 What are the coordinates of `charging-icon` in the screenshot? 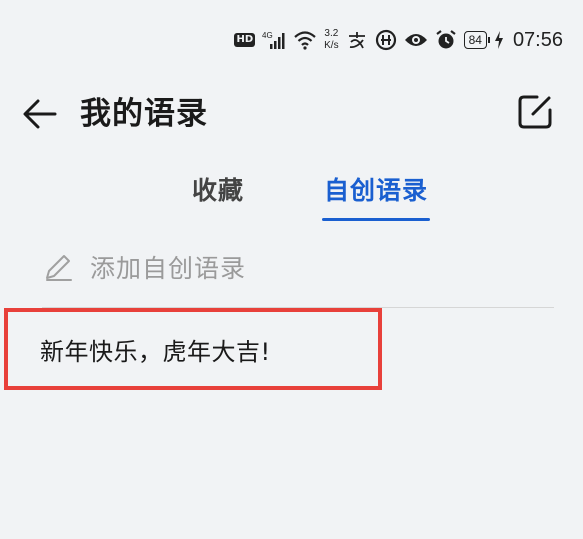 It's located at (499, 40).